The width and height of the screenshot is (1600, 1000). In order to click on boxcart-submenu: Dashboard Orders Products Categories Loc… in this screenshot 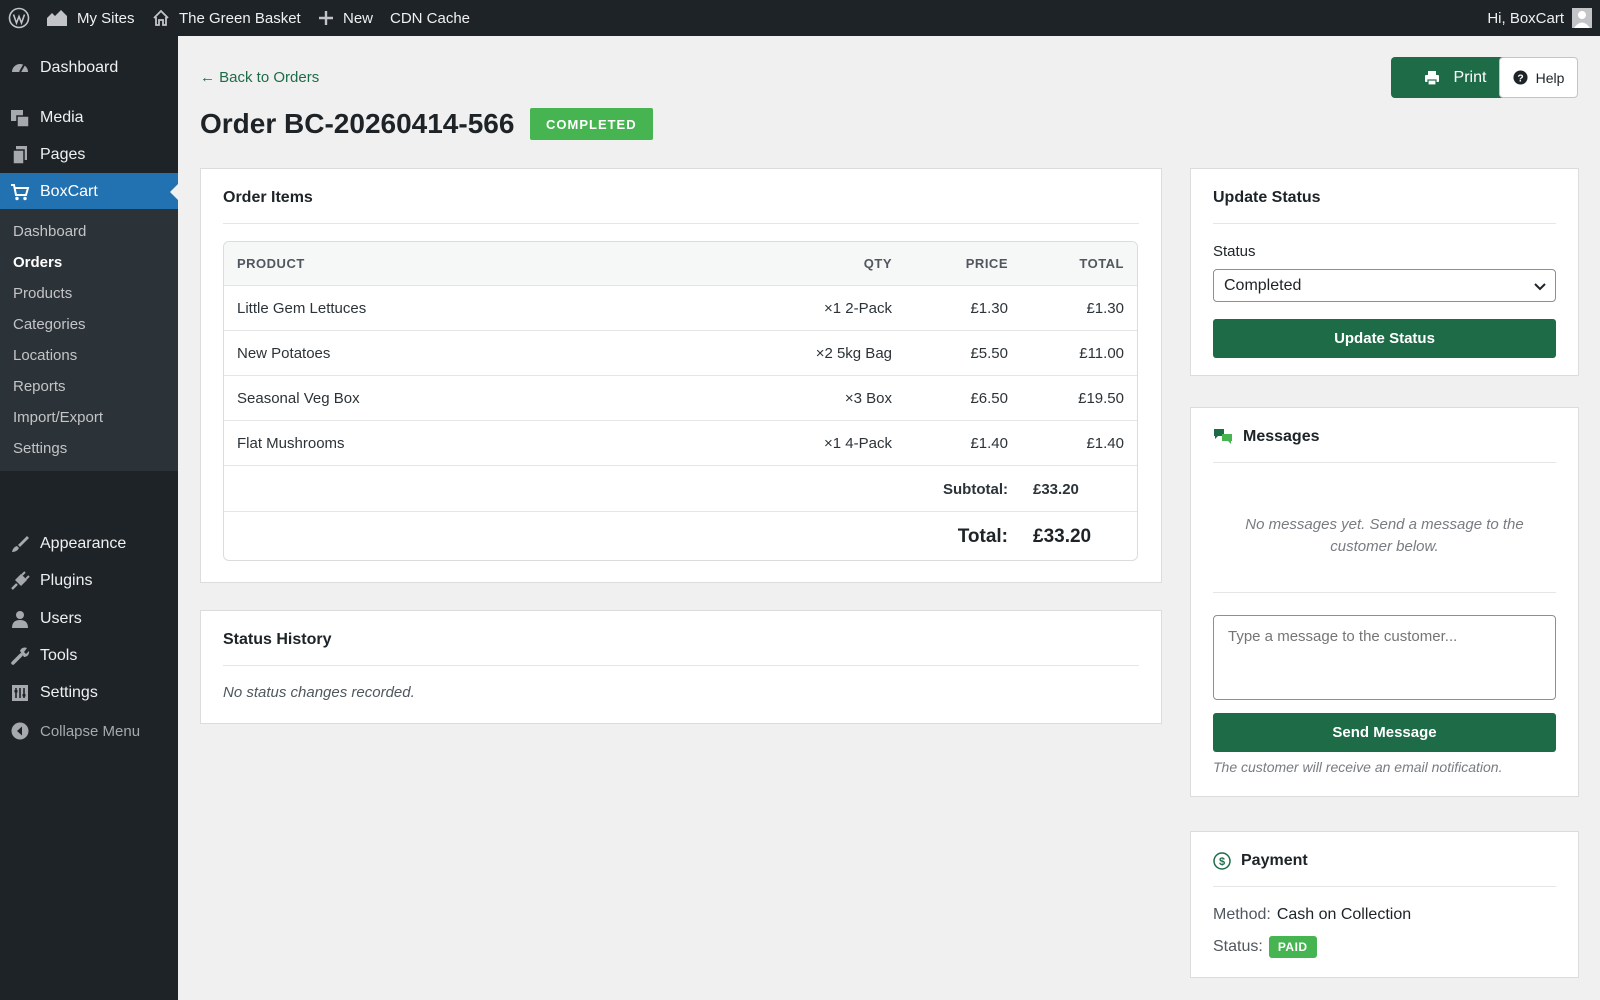, I will do `click(89, 340)`.